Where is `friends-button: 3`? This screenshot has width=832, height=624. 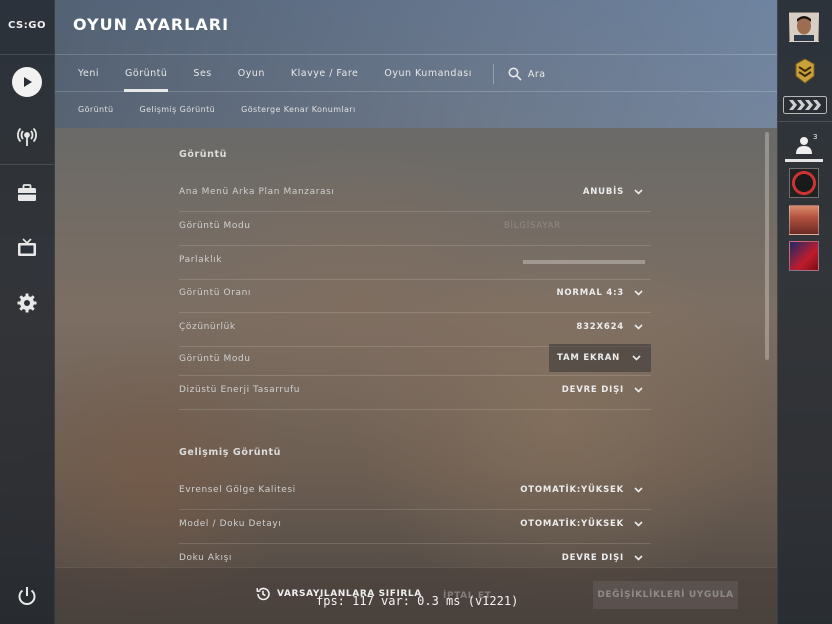 friends-button: 3 is located at coordinates (805, 147).